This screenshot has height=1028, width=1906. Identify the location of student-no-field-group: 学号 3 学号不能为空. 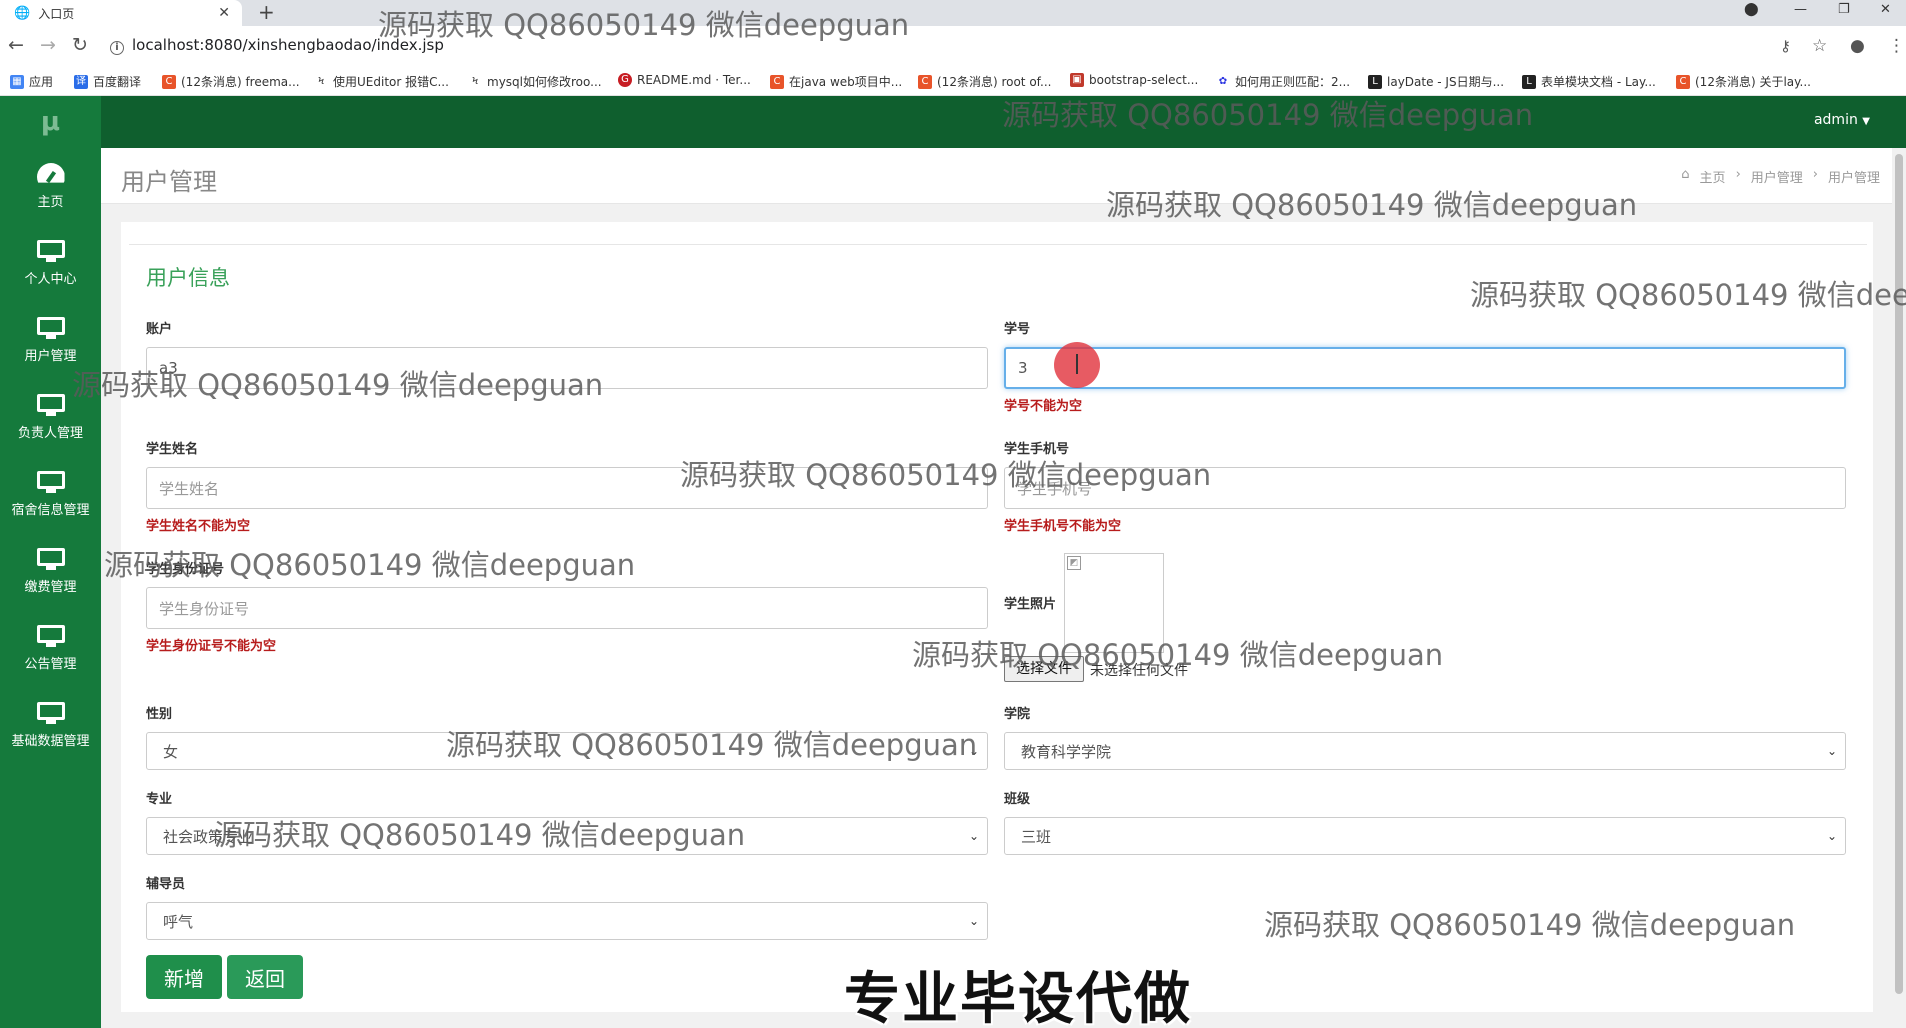
(1425, 366).